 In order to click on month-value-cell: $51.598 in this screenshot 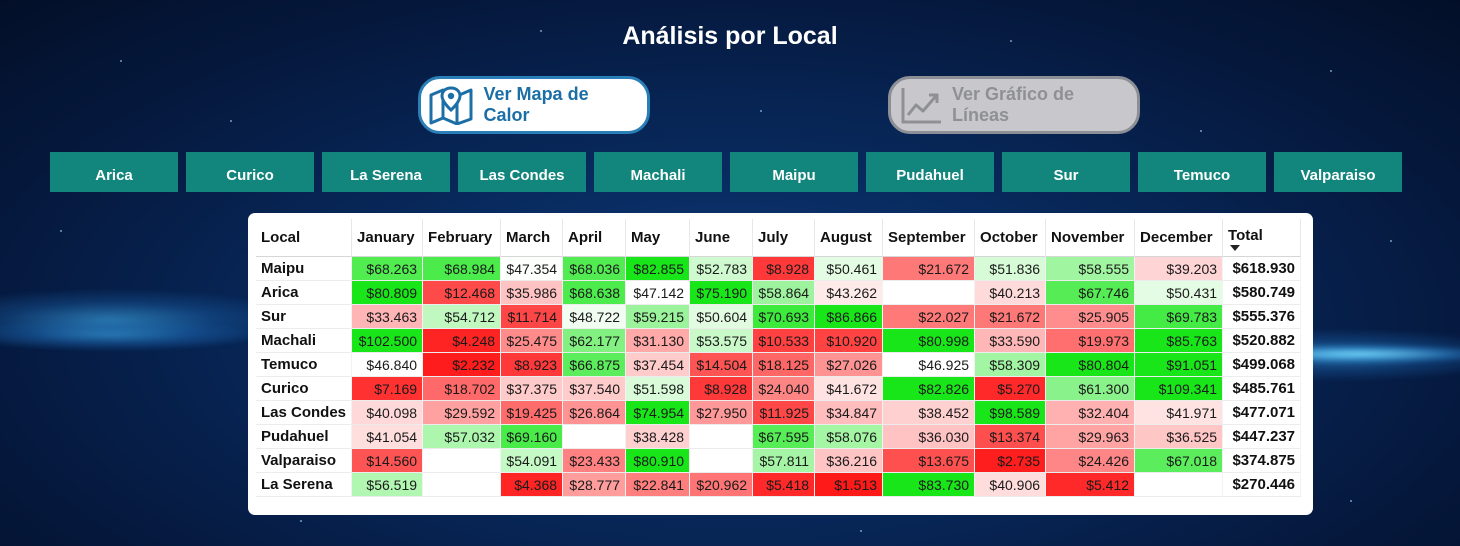, I will do `click(658, 389)`.